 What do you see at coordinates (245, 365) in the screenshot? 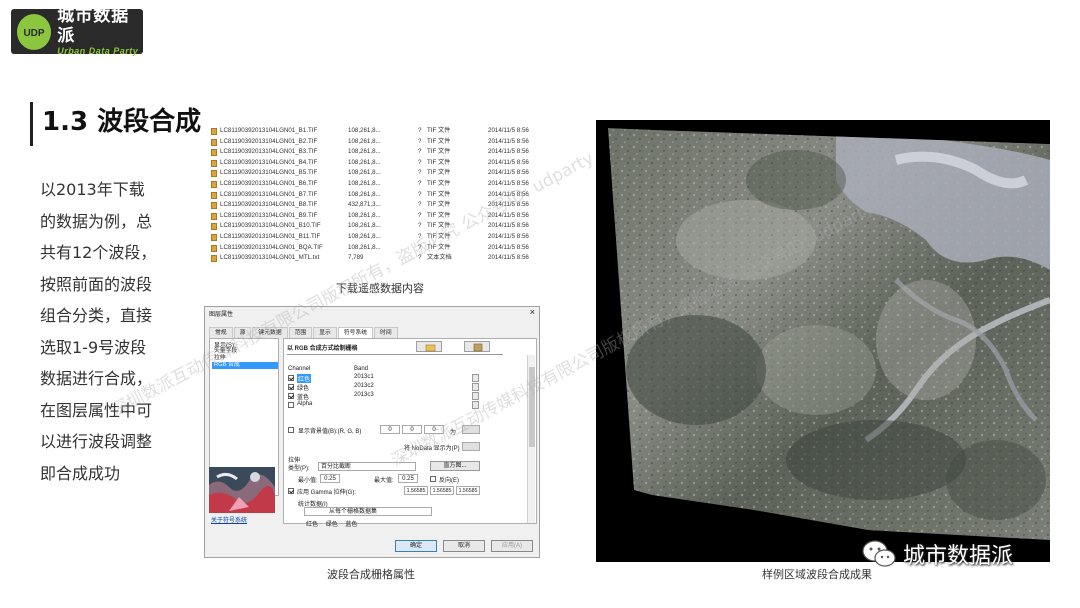
I see `renderer-item-rgb: RGB 合成` at bounding box center [245, 365].